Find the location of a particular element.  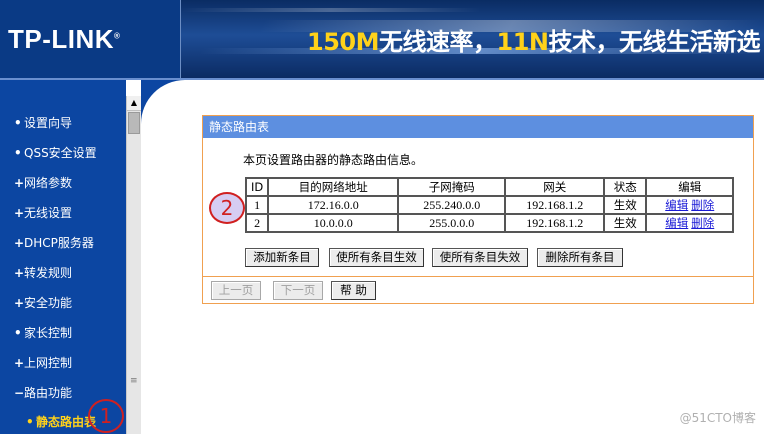

panel-description: 本页设置路由器的静态路由信息。 is located at coordinates (333, 160).